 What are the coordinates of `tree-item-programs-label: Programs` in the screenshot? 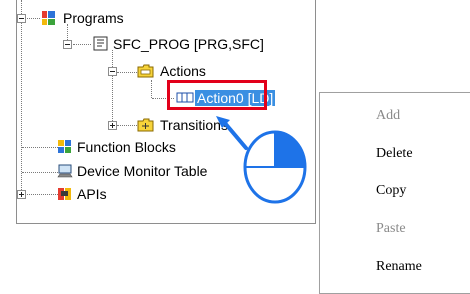 It's located at (93, 18).